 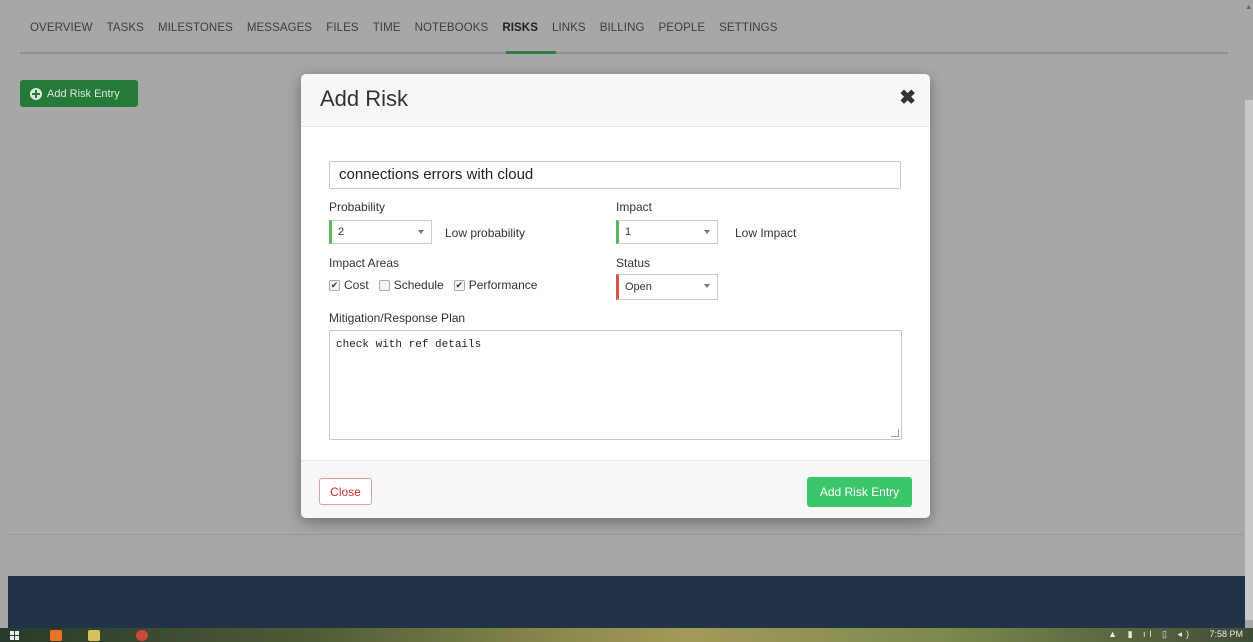 I want to click on tab-links: LINKS, so click(x=569, y=32).